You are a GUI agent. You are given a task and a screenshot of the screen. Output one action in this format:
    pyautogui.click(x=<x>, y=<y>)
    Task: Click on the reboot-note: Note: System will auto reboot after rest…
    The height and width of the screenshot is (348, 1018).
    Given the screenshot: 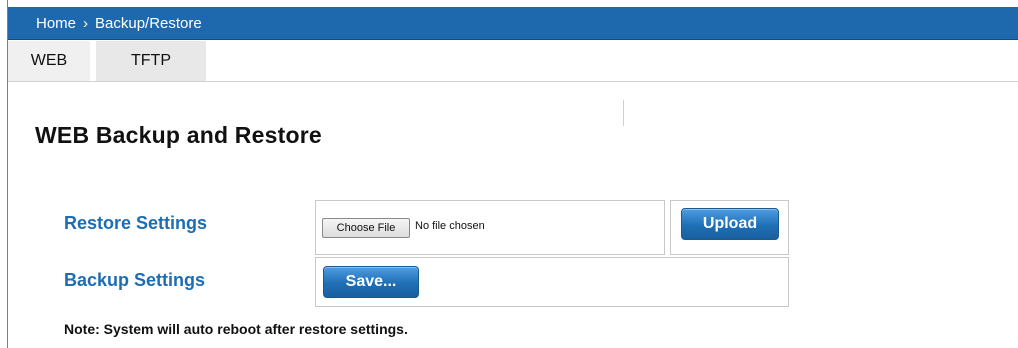 What is the action you would take?
    pyautogui.click(x=236, y=329)
    